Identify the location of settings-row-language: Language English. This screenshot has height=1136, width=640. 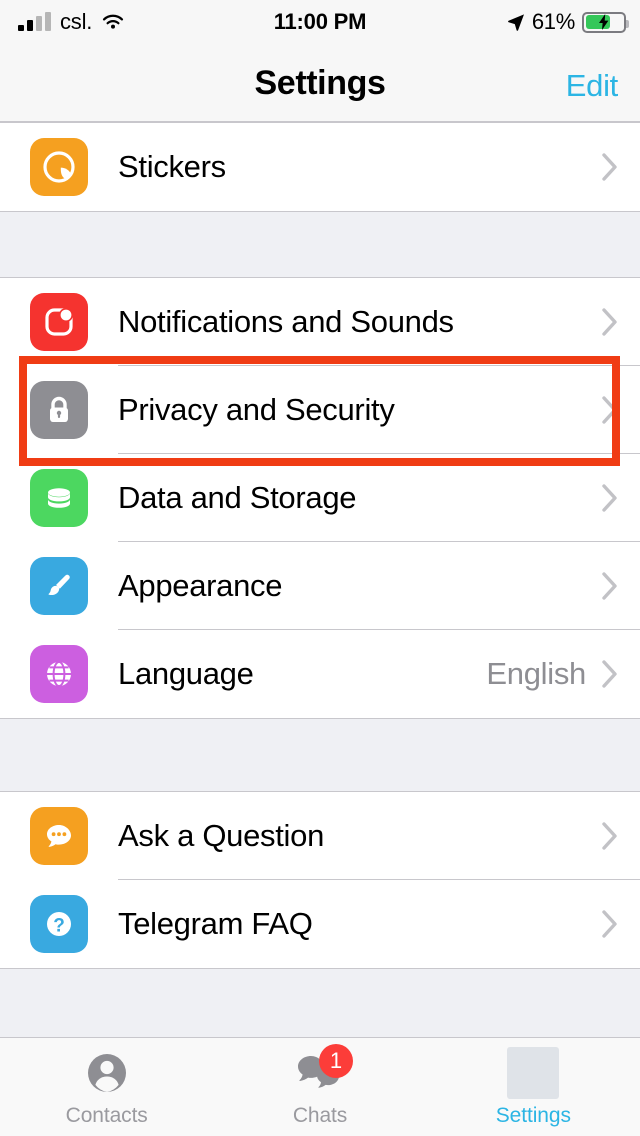
(320, 674).